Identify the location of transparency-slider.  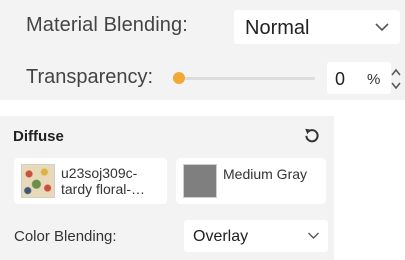
(244, 78).